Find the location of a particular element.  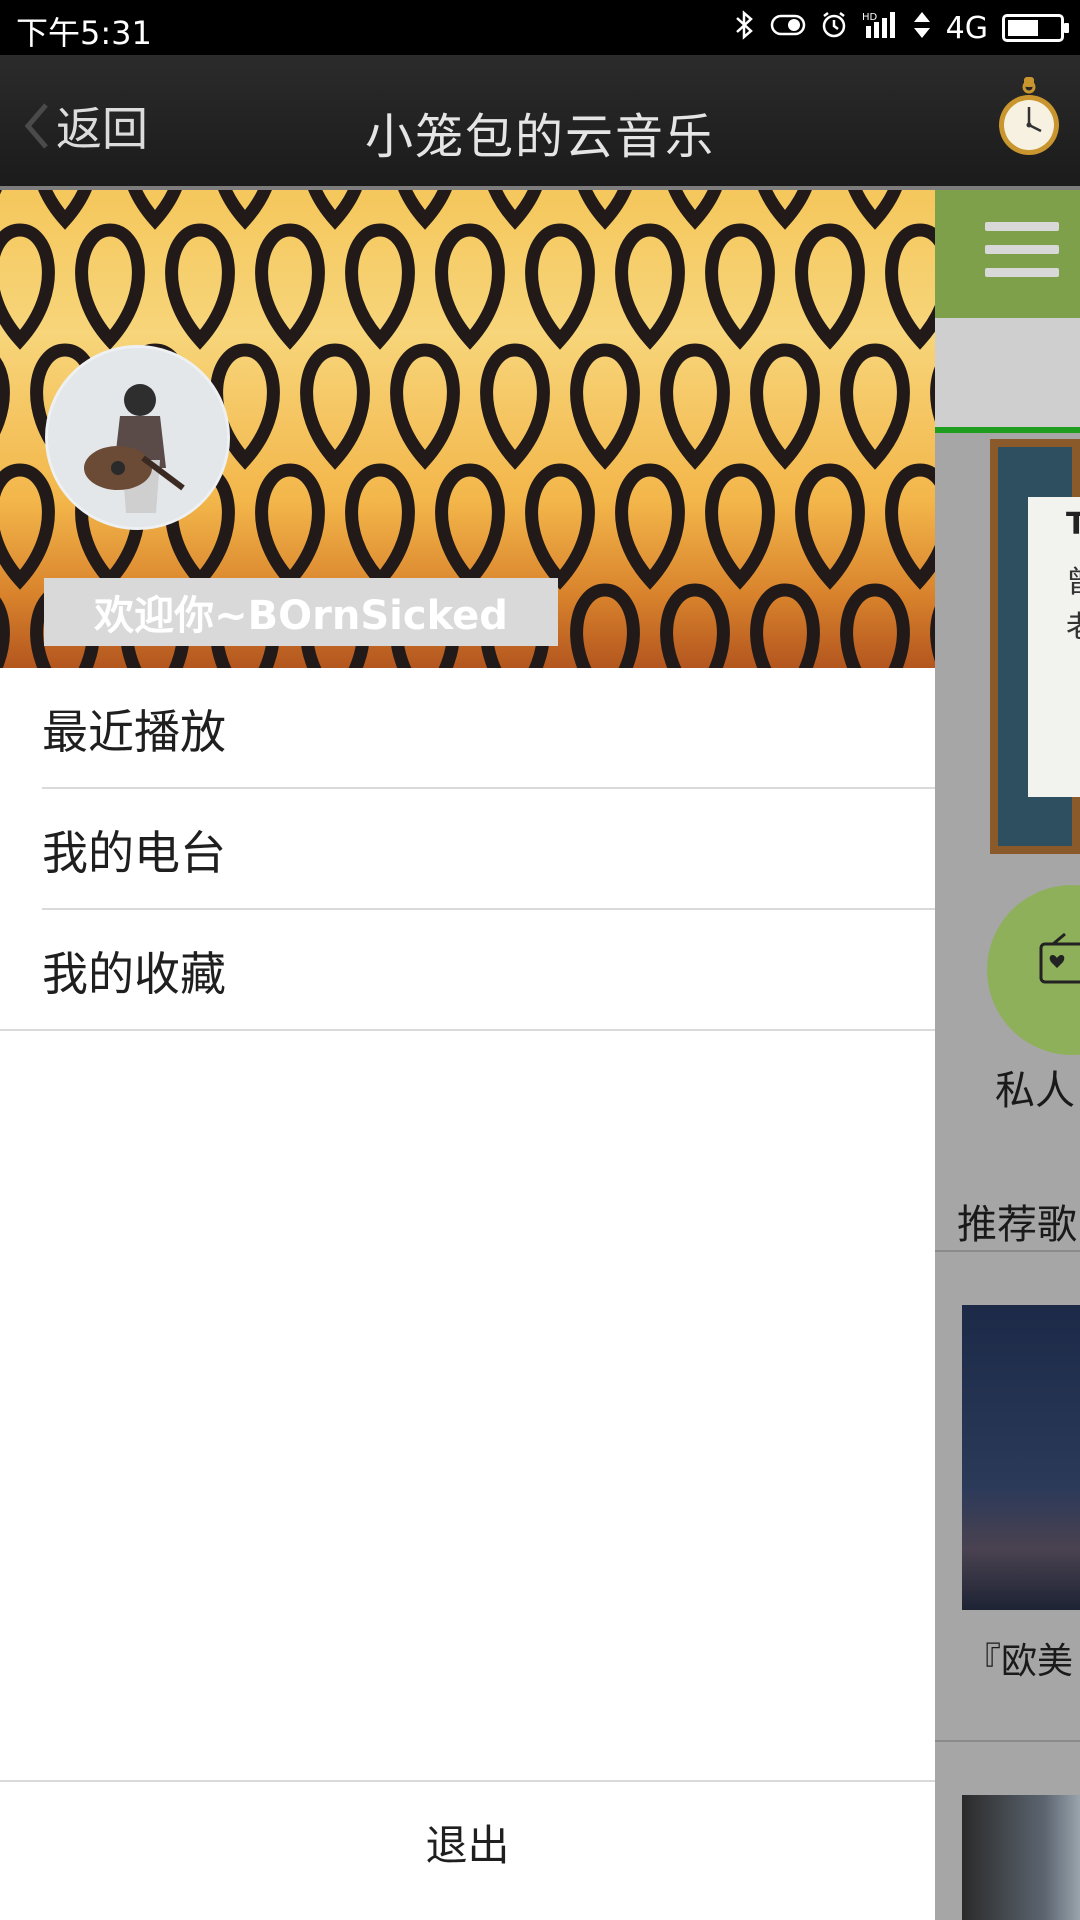

banner-text: 老 is located at coordinates (1073, 624).